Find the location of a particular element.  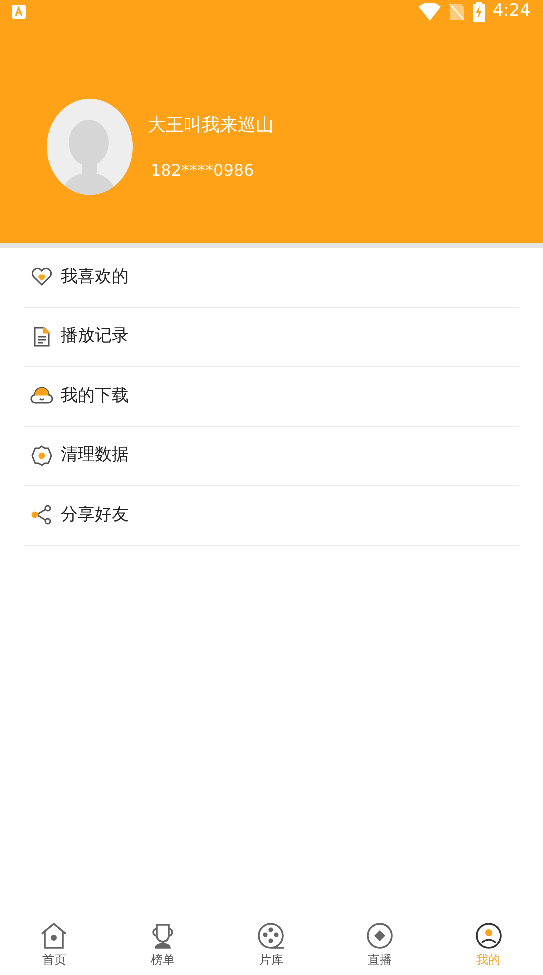

user-name: 大王叫我来巡山 is located at coordinates (211, 126).